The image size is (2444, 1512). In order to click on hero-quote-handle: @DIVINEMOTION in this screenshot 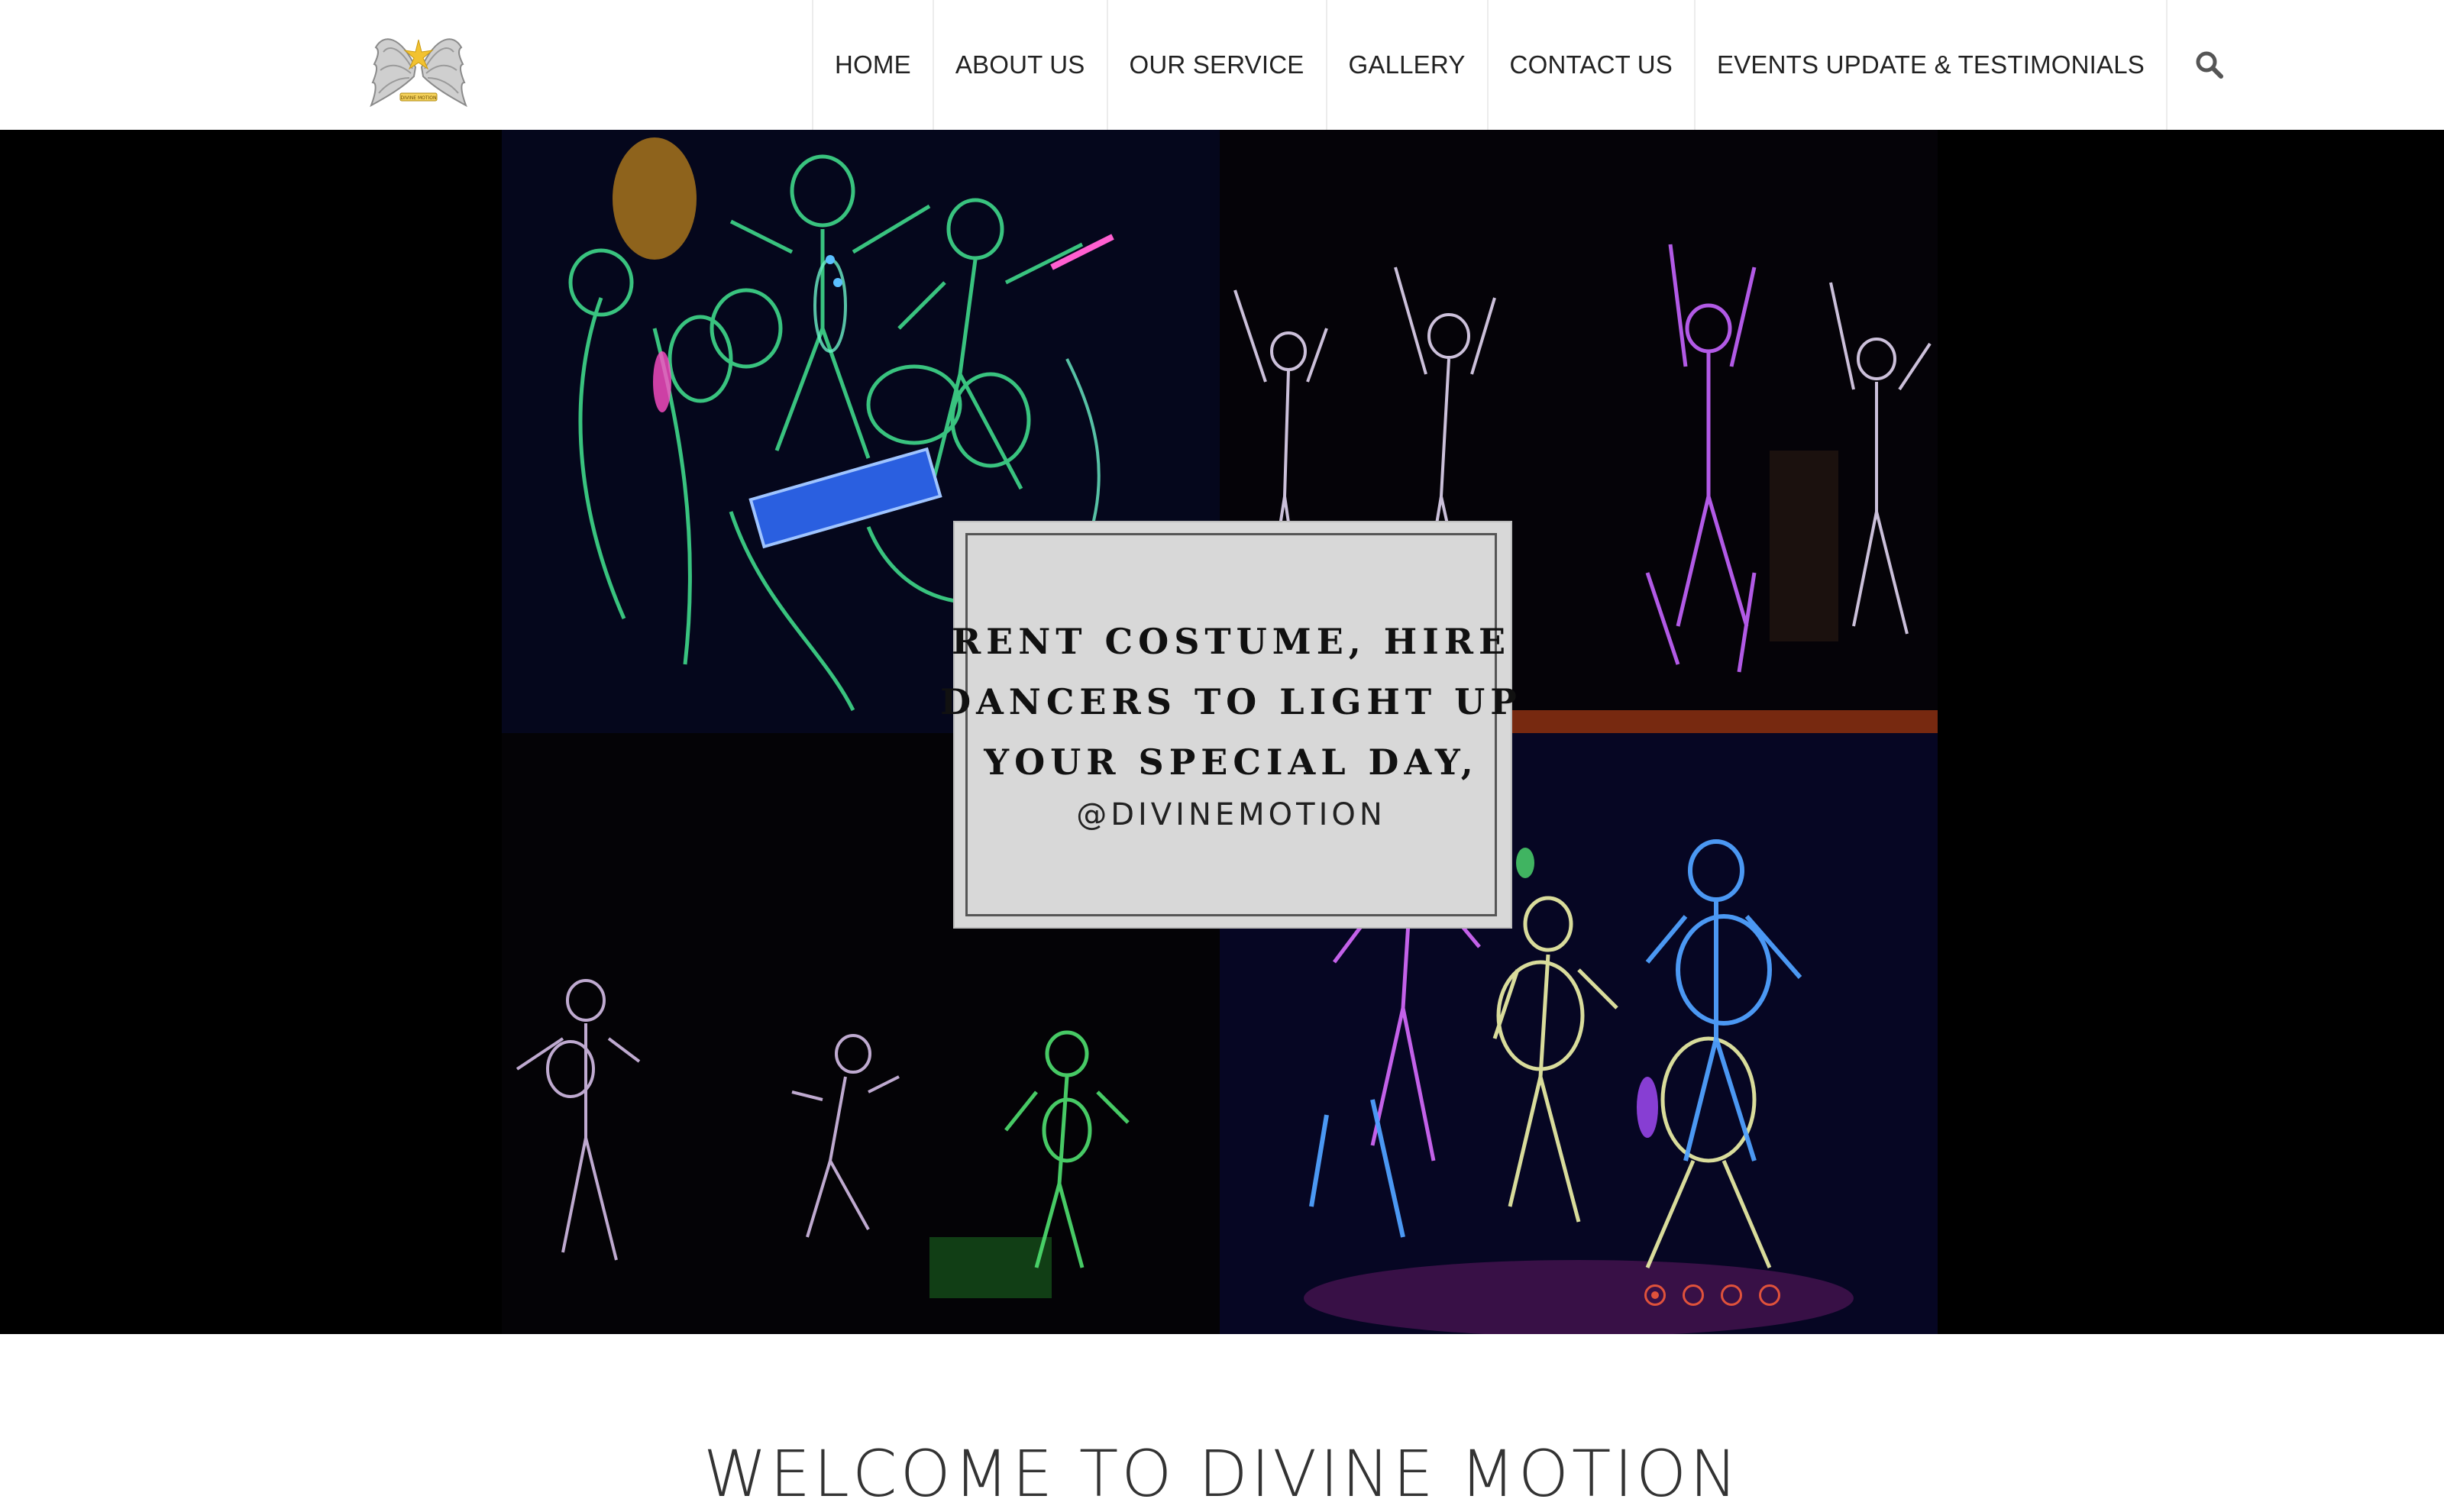, I will do `click(1231, 815)`.